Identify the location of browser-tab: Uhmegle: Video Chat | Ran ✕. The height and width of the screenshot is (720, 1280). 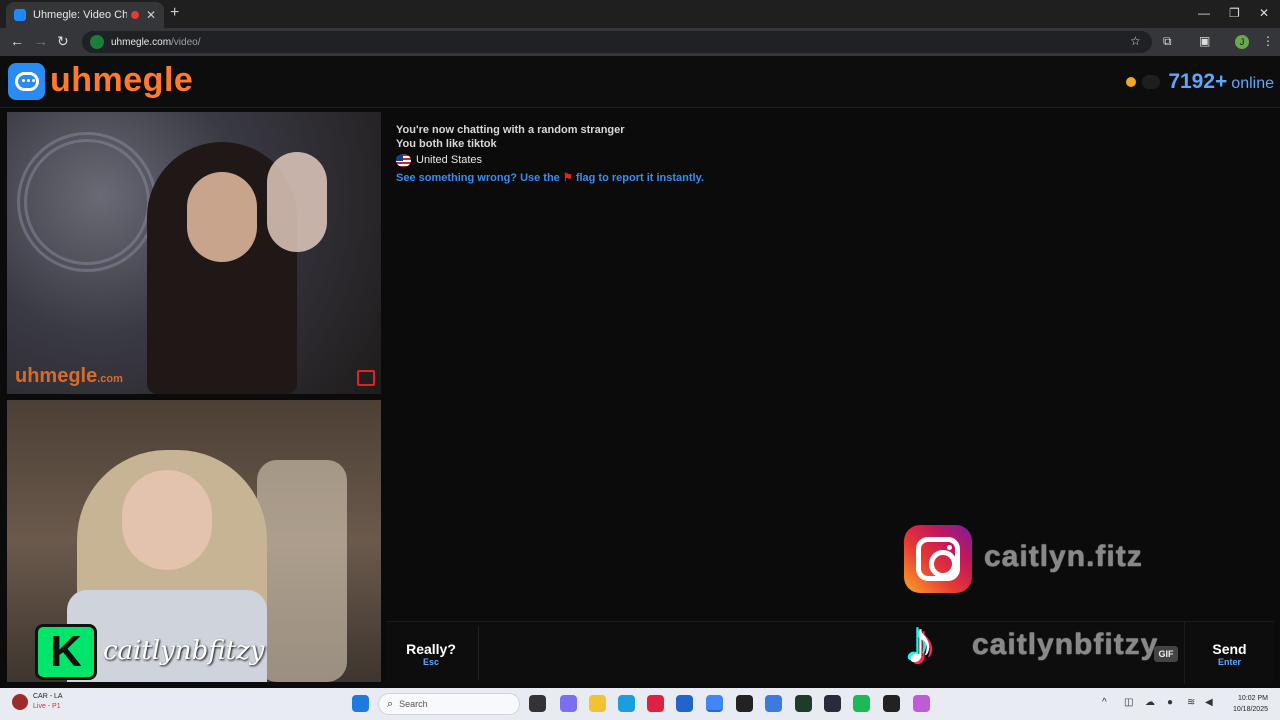
(85, 15).